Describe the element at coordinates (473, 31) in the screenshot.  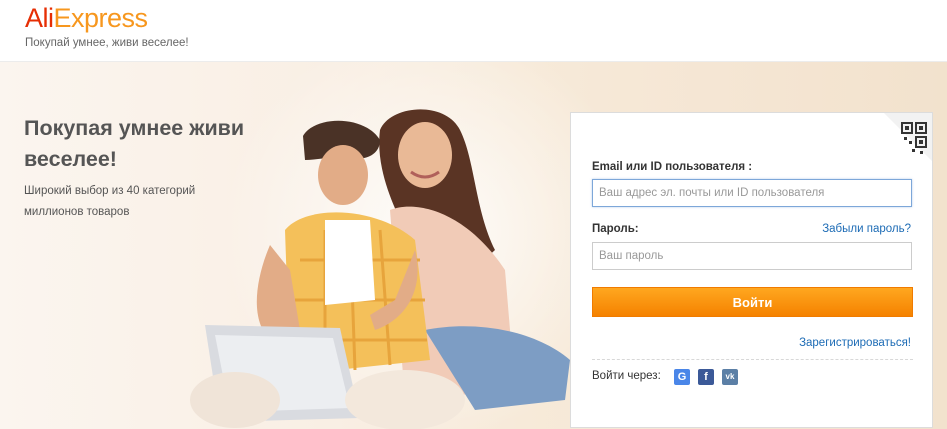
I see `site-header: AliExpress Покупай умнее, живи веселее!` at that location.